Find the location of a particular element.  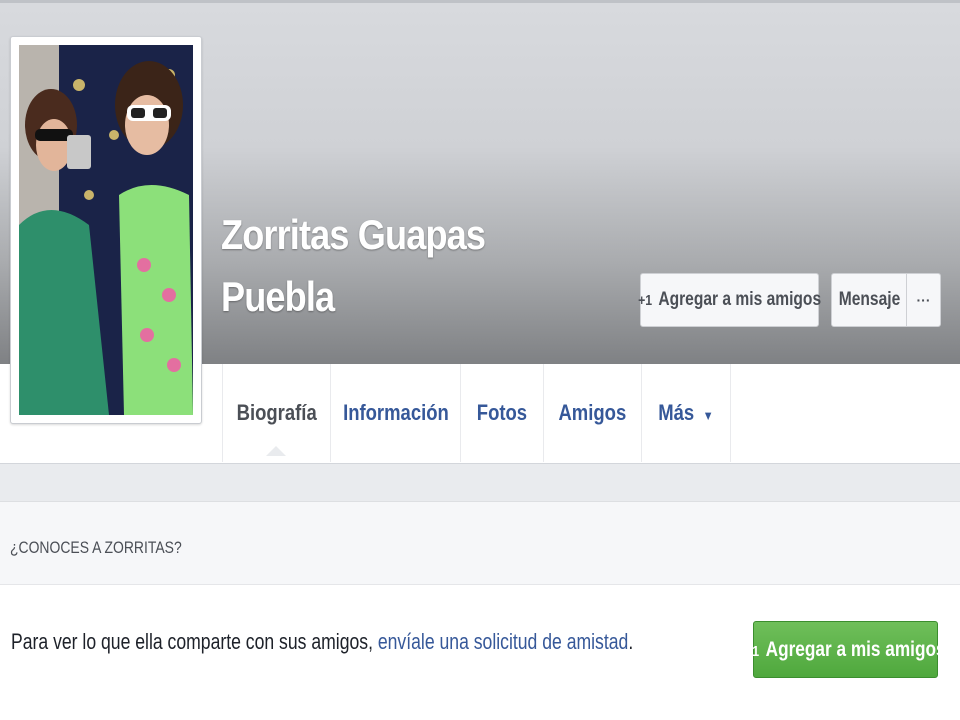

tab-information: Información is located at coordinates (395, 413).